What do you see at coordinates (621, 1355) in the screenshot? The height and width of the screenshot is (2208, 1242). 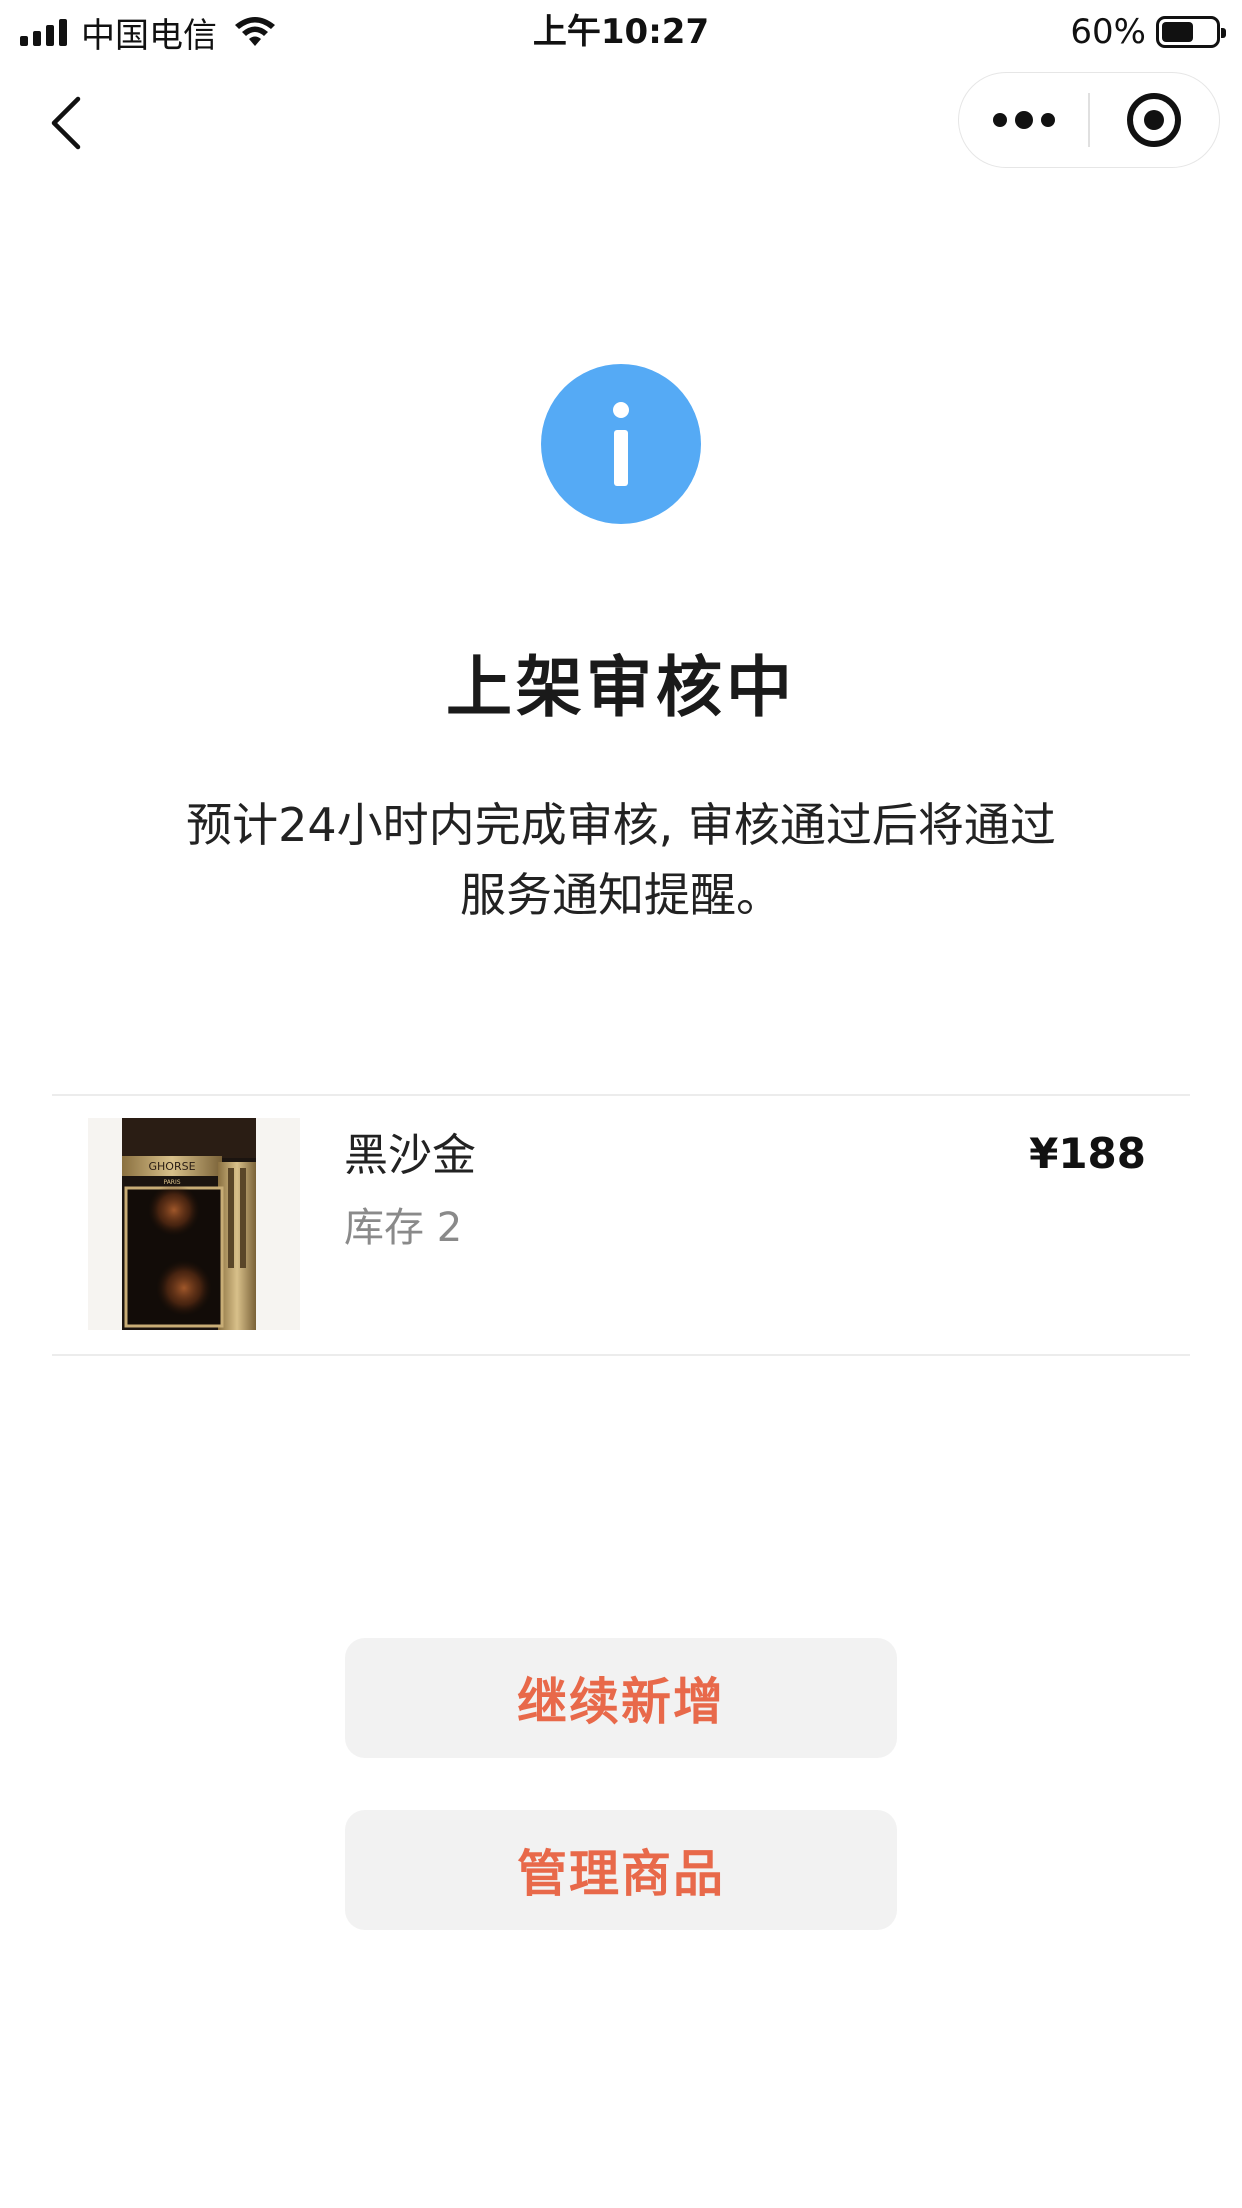 I see `divider-bottom` at bounding box center [621, 1355].